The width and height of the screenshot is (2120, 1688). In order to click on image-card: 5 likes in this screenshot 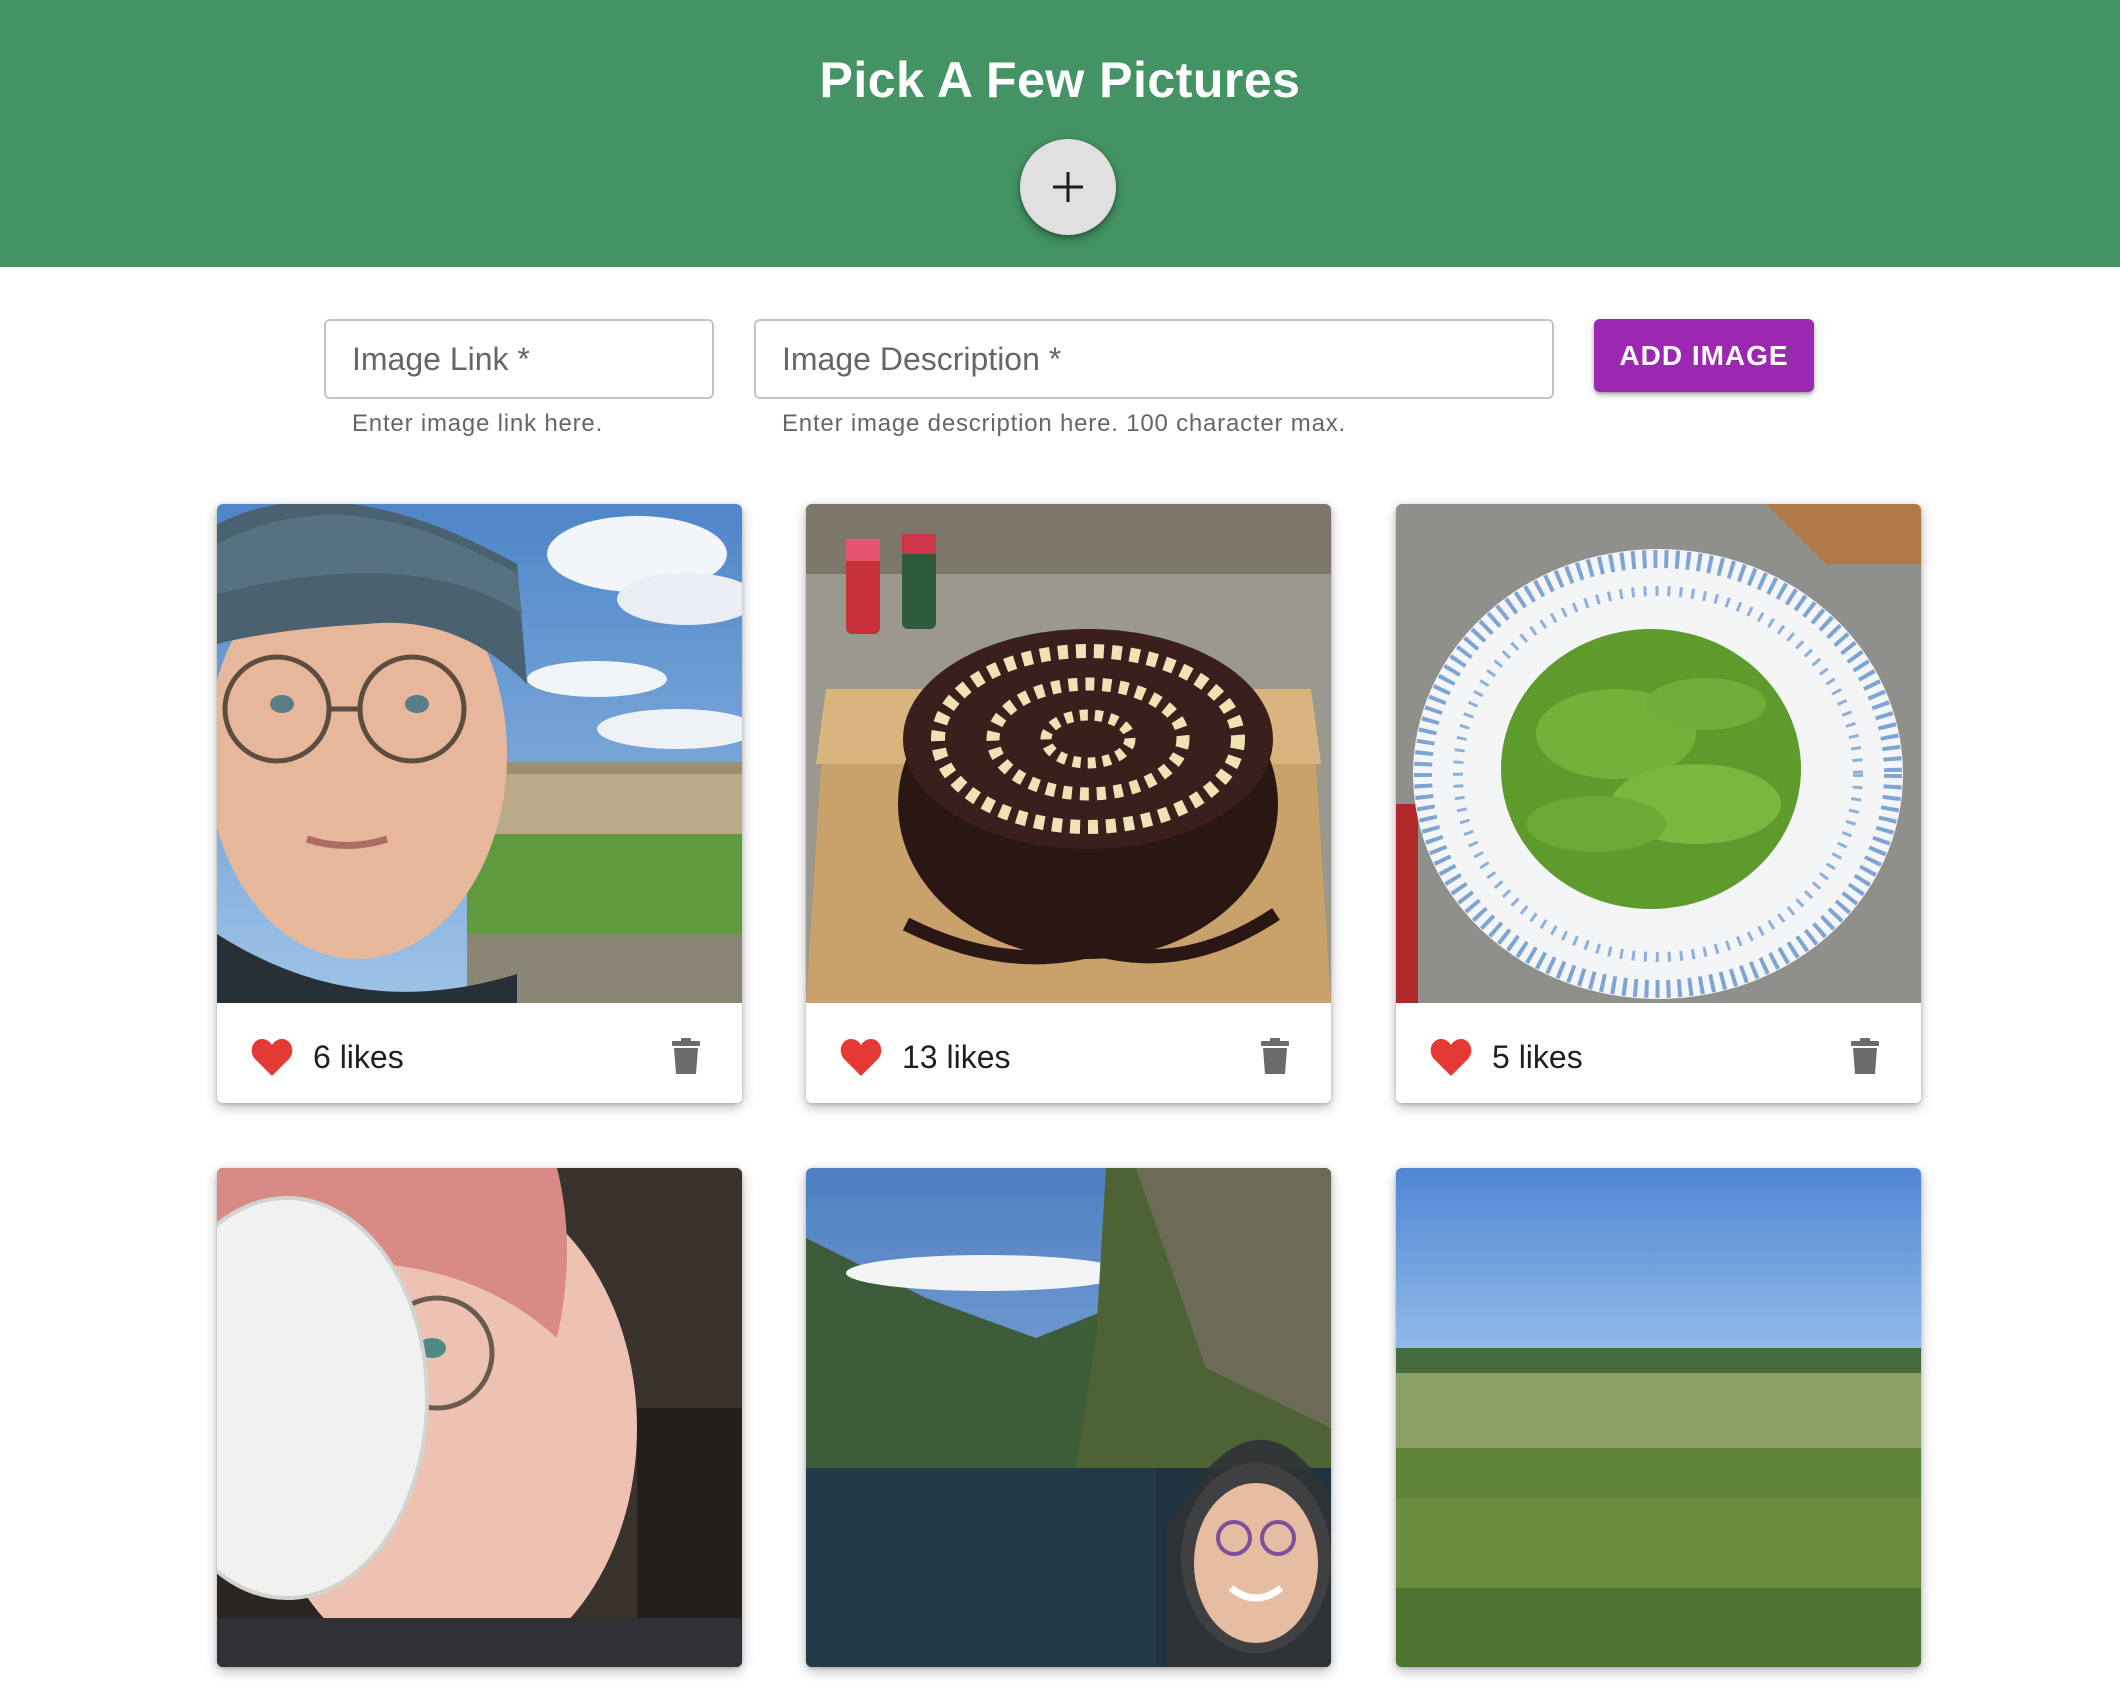, I will do `click(1658, 803)`.